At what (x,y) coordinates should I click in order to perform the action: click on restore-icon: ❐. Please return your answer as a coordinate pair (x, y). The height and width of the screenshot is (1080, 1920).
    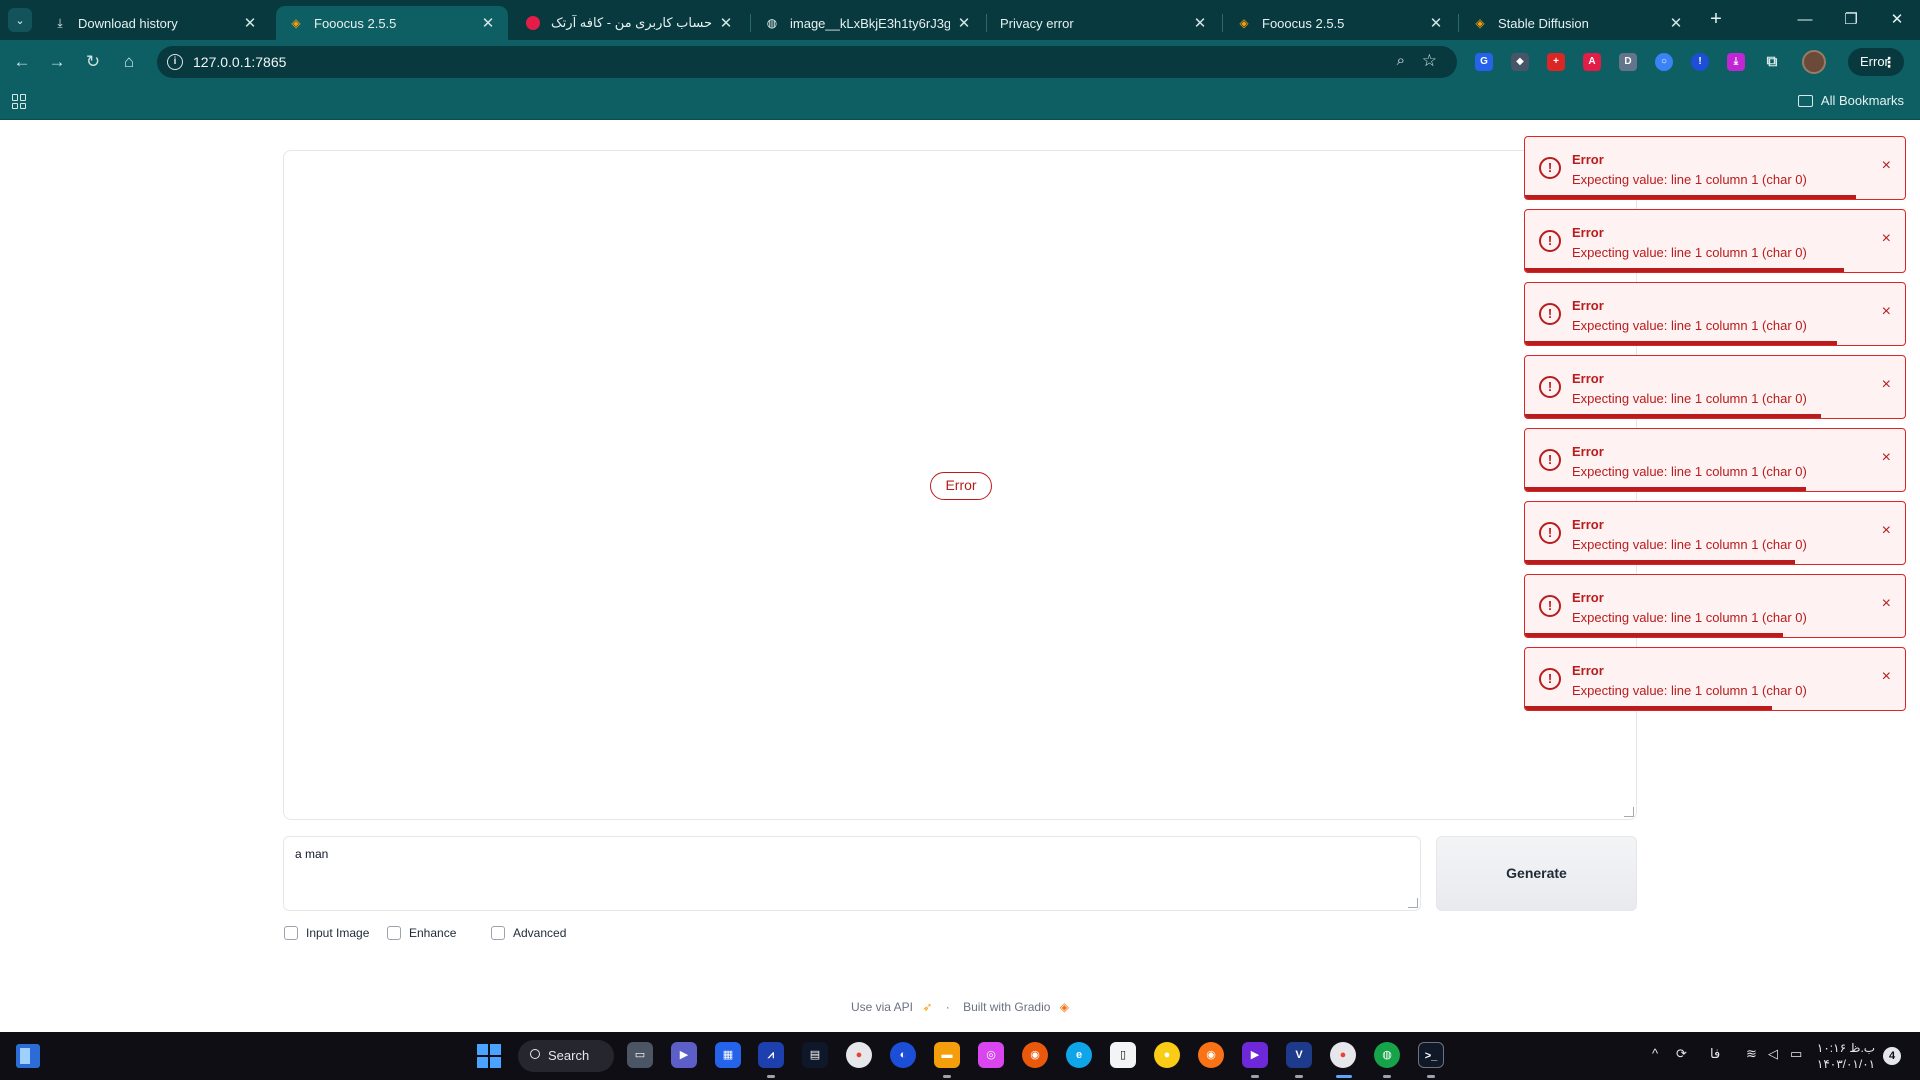
    Looking at the image, I should click on (1851, 20).